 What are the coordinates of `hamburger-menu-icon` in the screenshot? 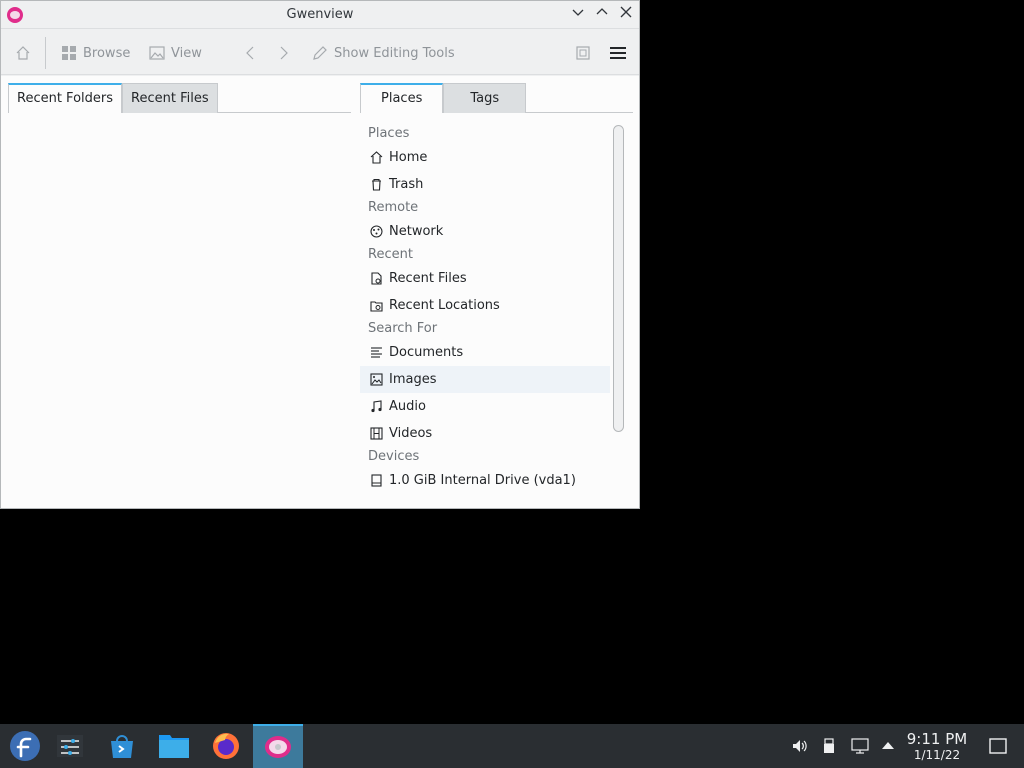 It's located at (618, 53).